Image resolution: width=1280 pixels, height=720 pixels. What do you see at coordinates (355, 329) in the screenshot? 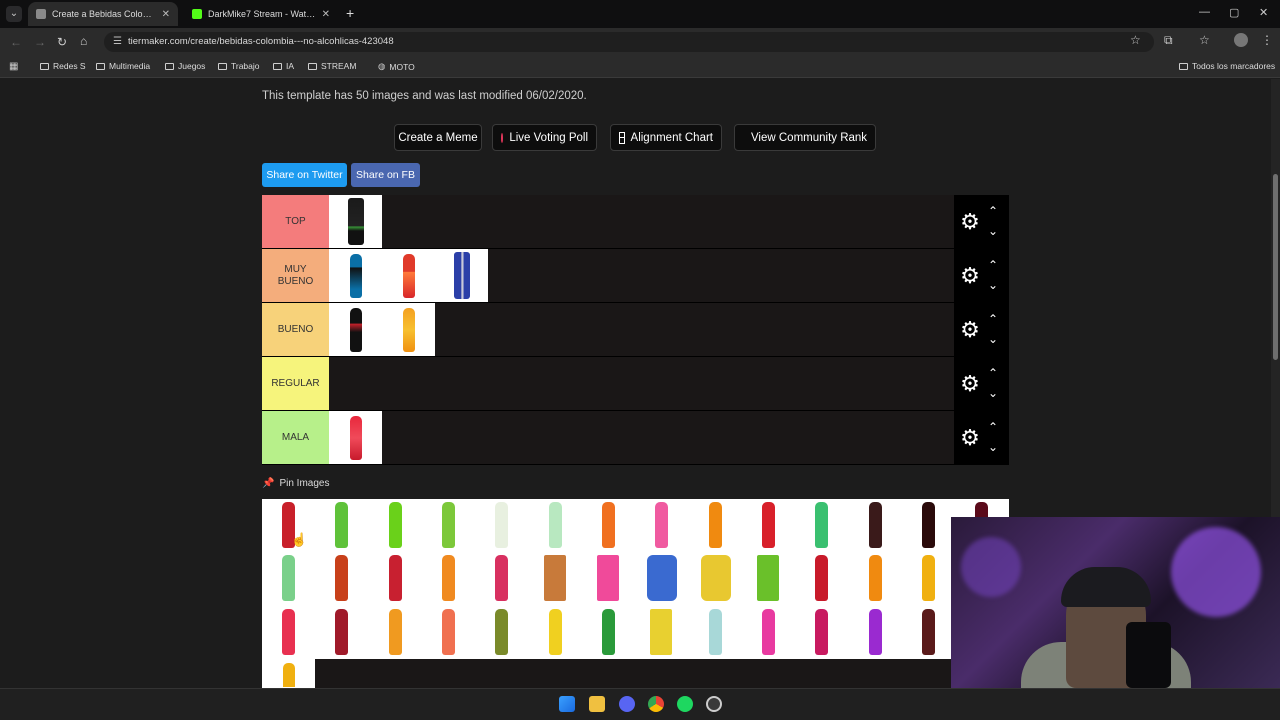
I see `drink-dark-bottle` at bounding box center [355, 329].